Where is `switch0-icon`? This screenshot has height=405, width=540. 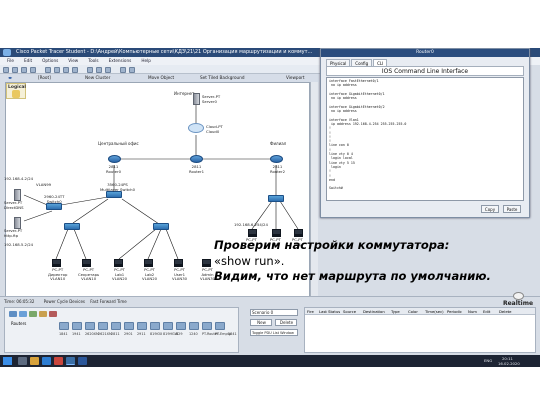 switch0-icon is located at coordinates (54, 206).